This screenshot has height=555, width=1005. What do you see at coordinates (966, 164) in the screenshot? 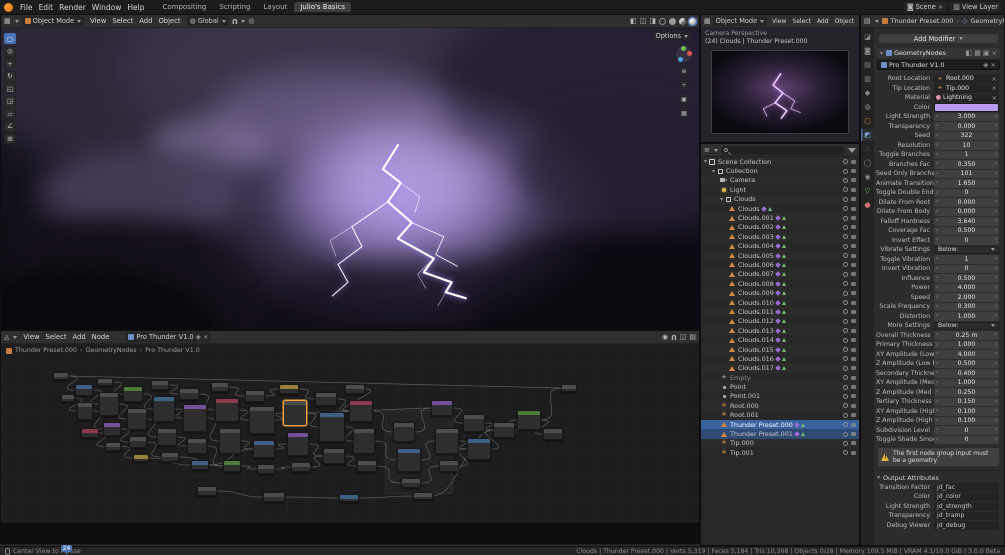
I see `field-branches-fac: 0.350` at bounding box center [966, 164].